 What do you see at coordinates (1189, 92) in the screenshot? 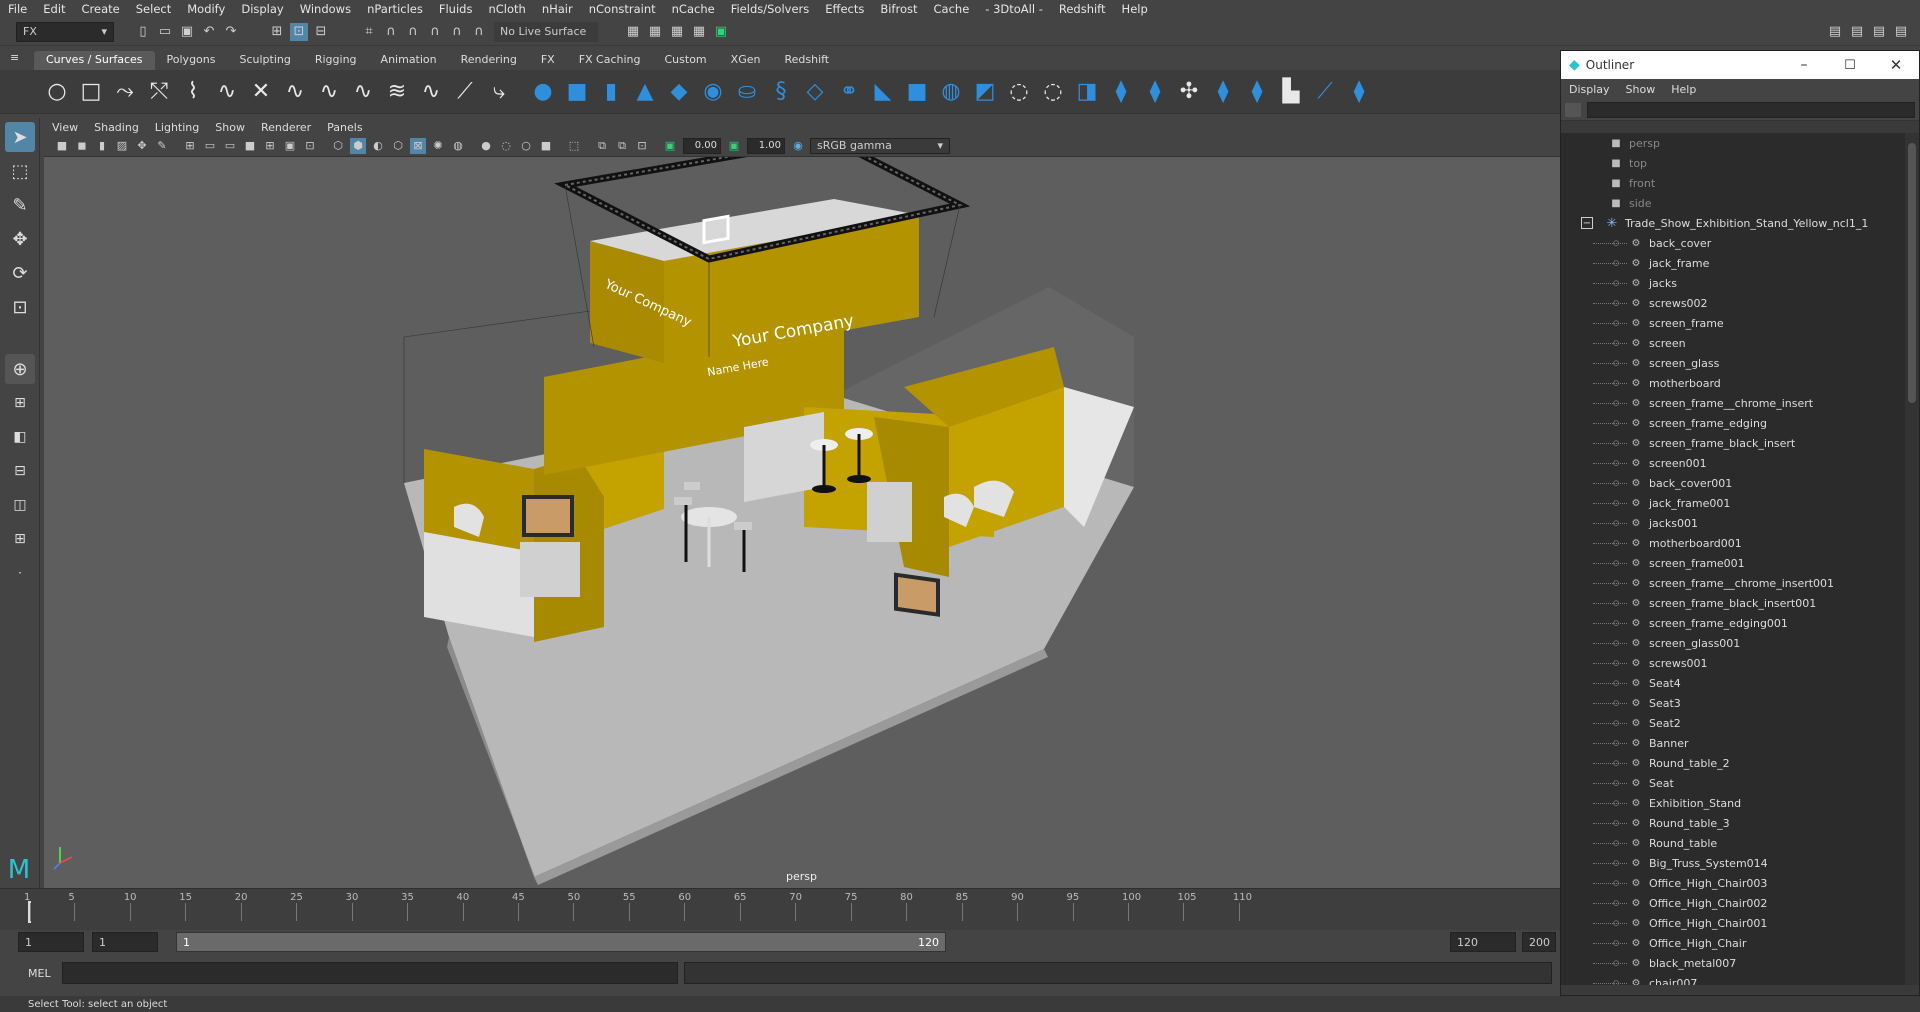
I see `detach-surfaces-icon: ✣` at bounding box center [1189, 92].